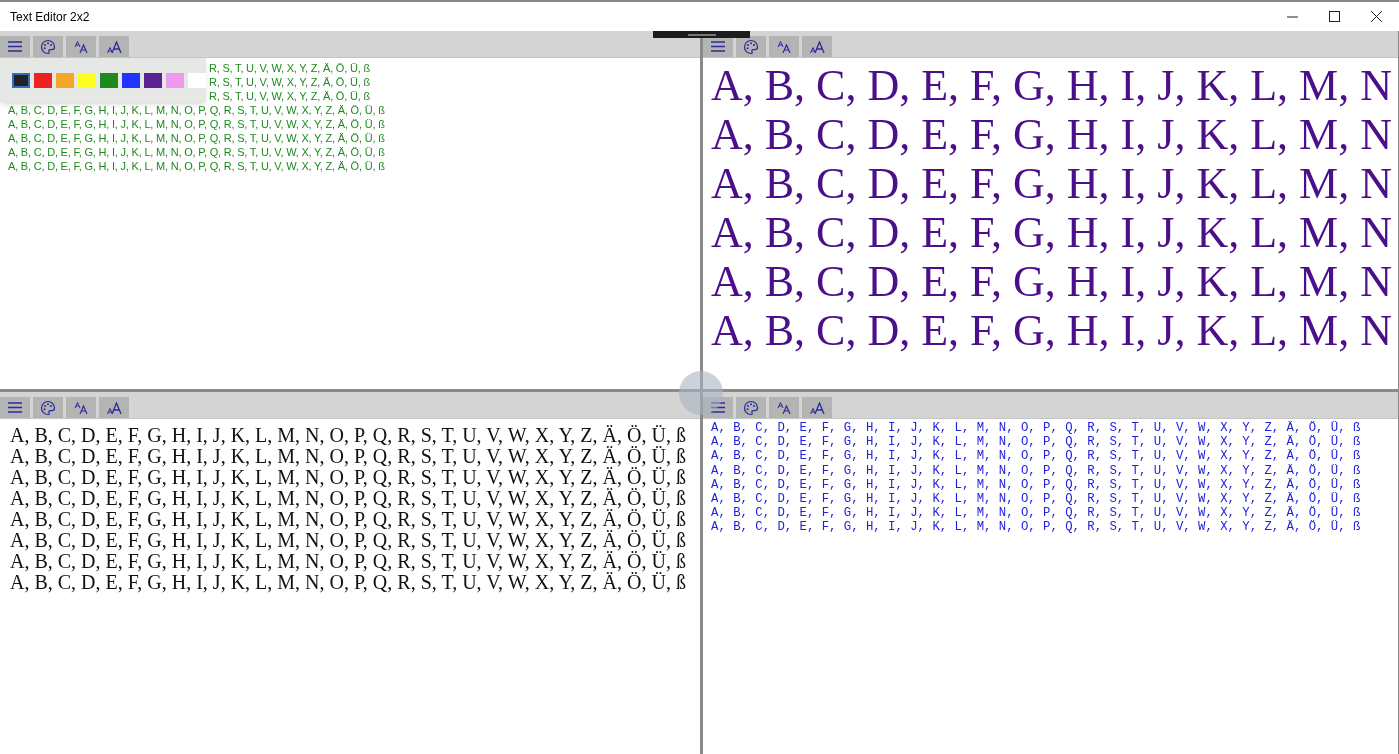 Image resolution: width=1399 pixels, height=754 pixels. I want to click on minimize-icon, so click(1292, 16).